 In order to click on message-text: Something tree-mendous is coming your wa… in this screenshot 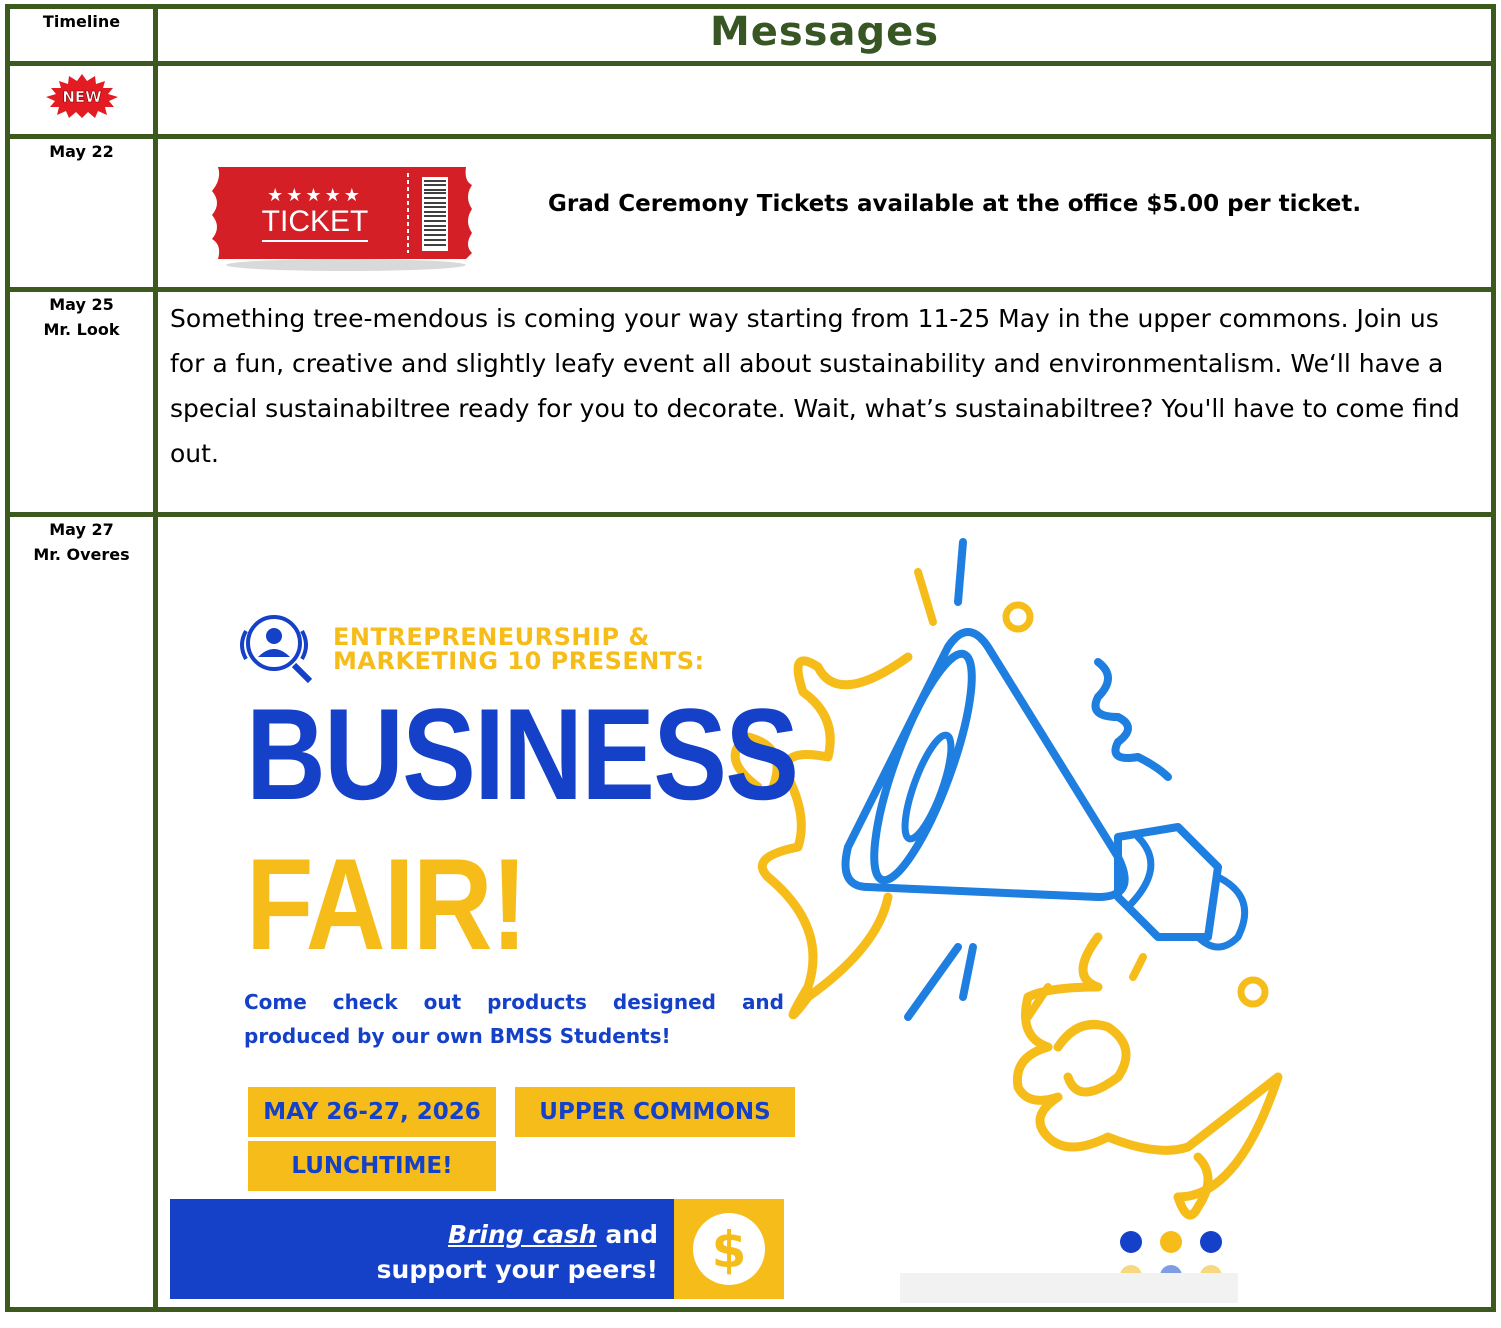, I will do `click(815, 386)`.